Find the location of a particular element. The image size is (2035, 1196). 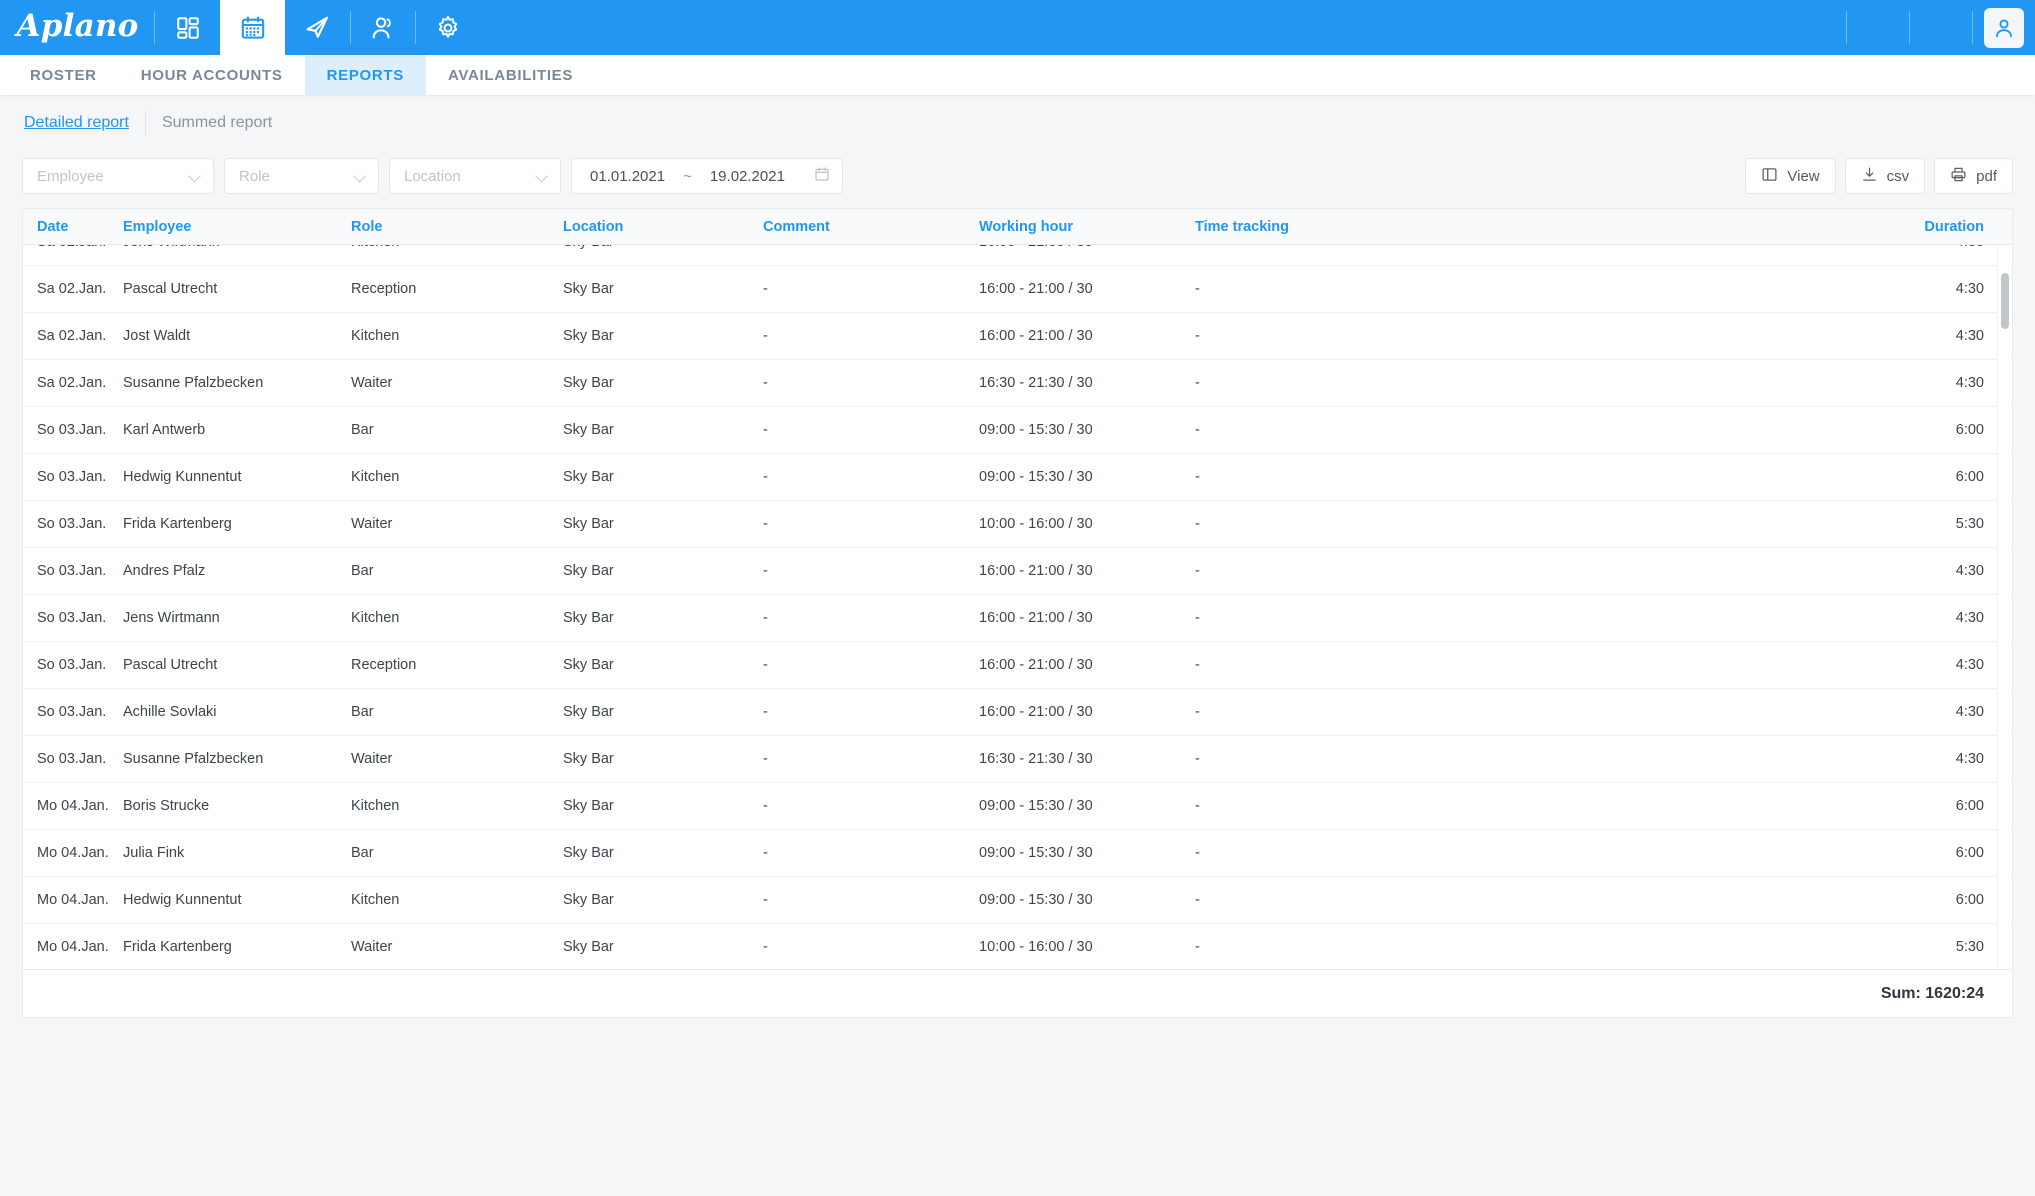

cell-employee: Susanne Pfalzbecken is located at coordinates (193, 383).